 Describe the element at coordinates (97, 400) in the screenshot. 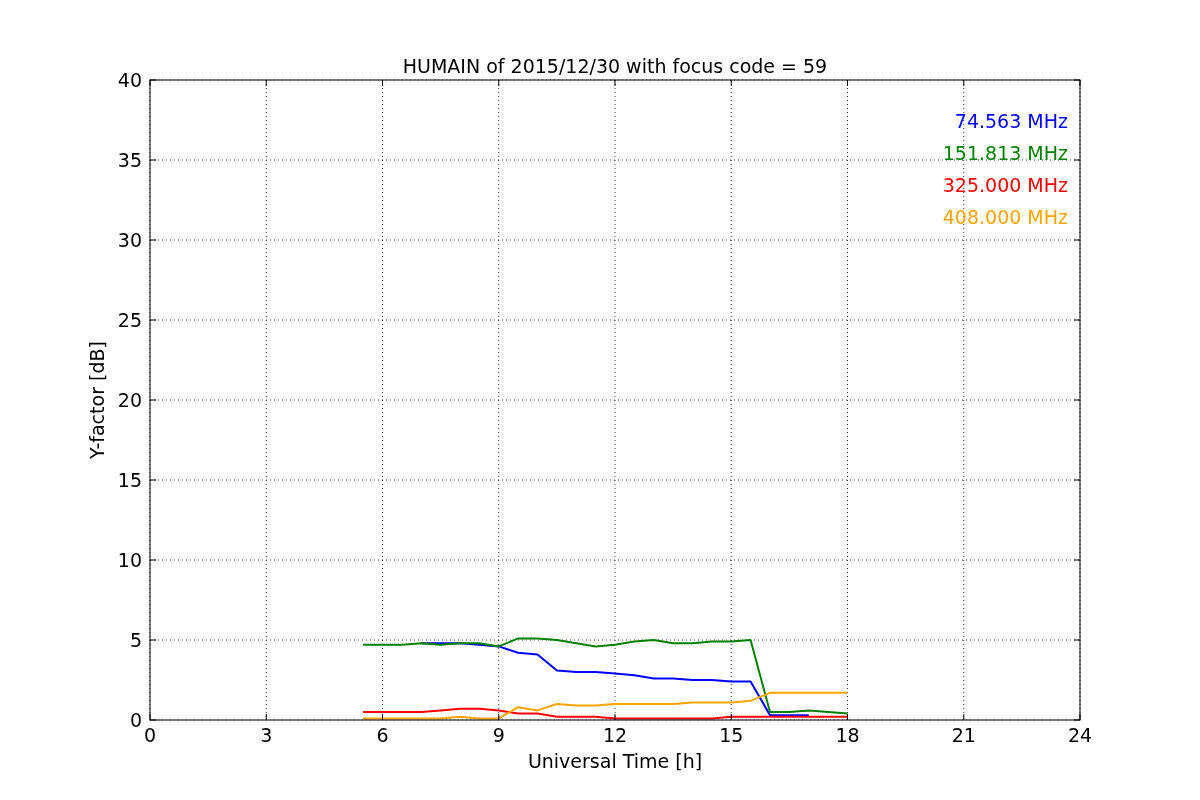

I see `y-axis-label: Y-factor [dB]` at that location.